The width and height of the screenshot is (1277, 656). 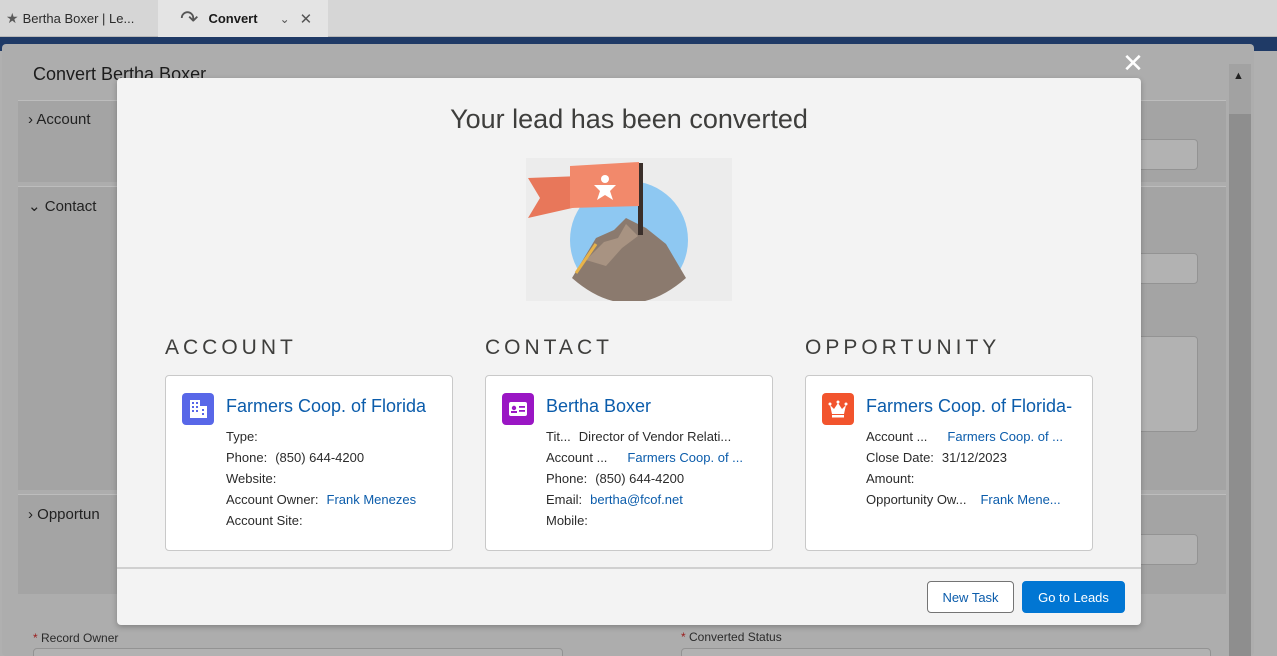 What do you see at coordinates (838, 409) in the screenshot?
I see `opportunity-crown-icon` at bounding box center [838, 409].